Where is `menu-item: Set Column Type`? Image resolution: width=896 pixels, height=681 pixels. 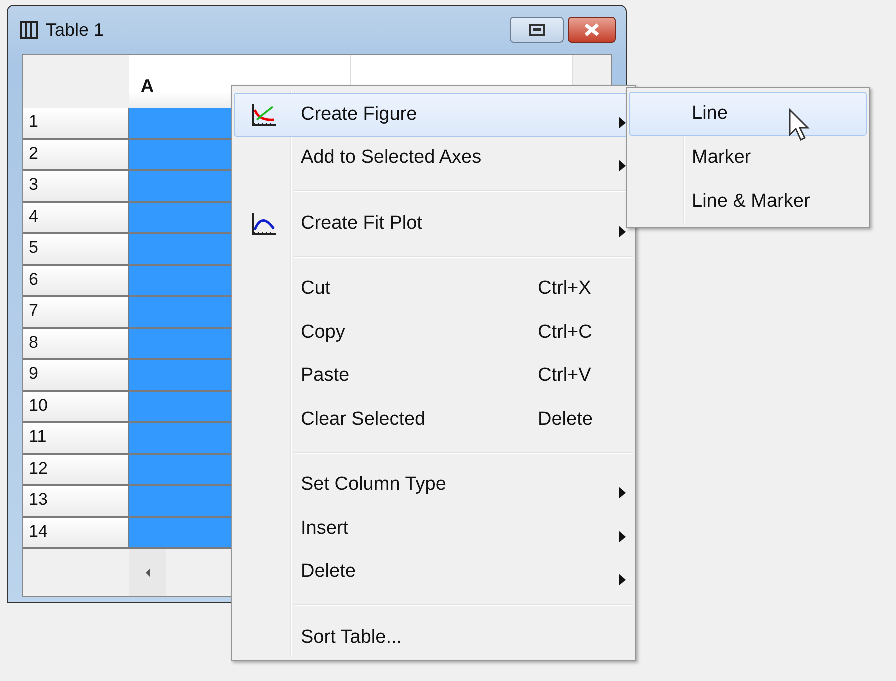
menu-item: Set Column Type is located at coordinates (433, 485).